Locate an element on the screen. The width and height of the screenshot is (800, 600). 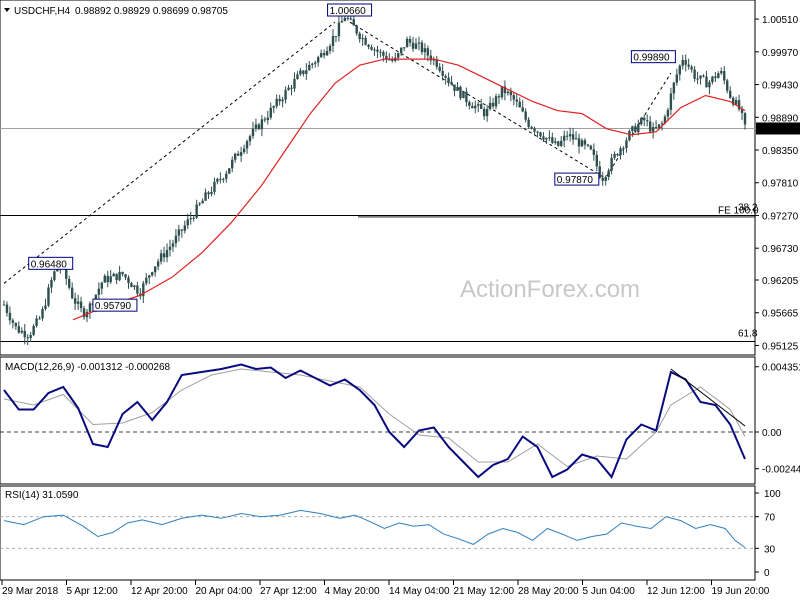
ohlc-values: 0.98892 0.98929 0.98699 0.98705 is located at coordinates (151, 11).